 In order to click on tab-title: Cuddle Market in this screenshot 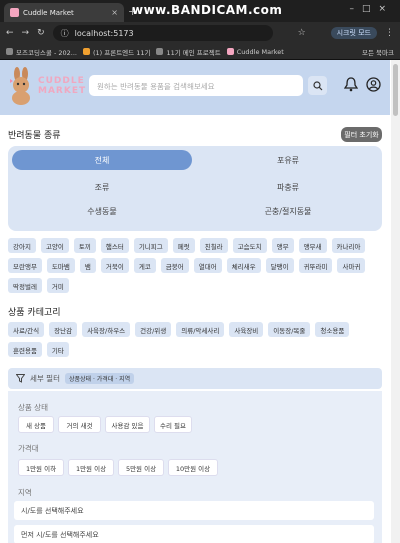, I will do `click(48, 12)`.